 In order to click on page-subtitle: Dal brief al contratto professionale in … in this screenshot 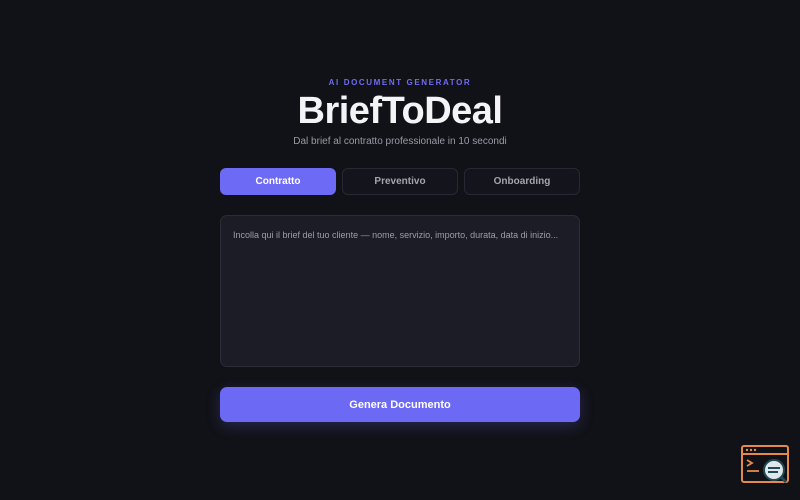, I will do `click(400, 141)`.